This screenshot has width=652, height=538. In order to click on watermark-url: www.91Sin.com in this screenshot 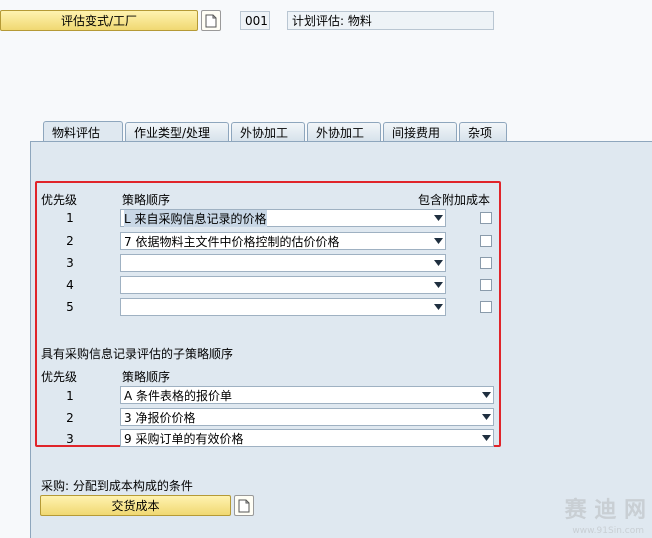, I will do `click(608, 531)`.